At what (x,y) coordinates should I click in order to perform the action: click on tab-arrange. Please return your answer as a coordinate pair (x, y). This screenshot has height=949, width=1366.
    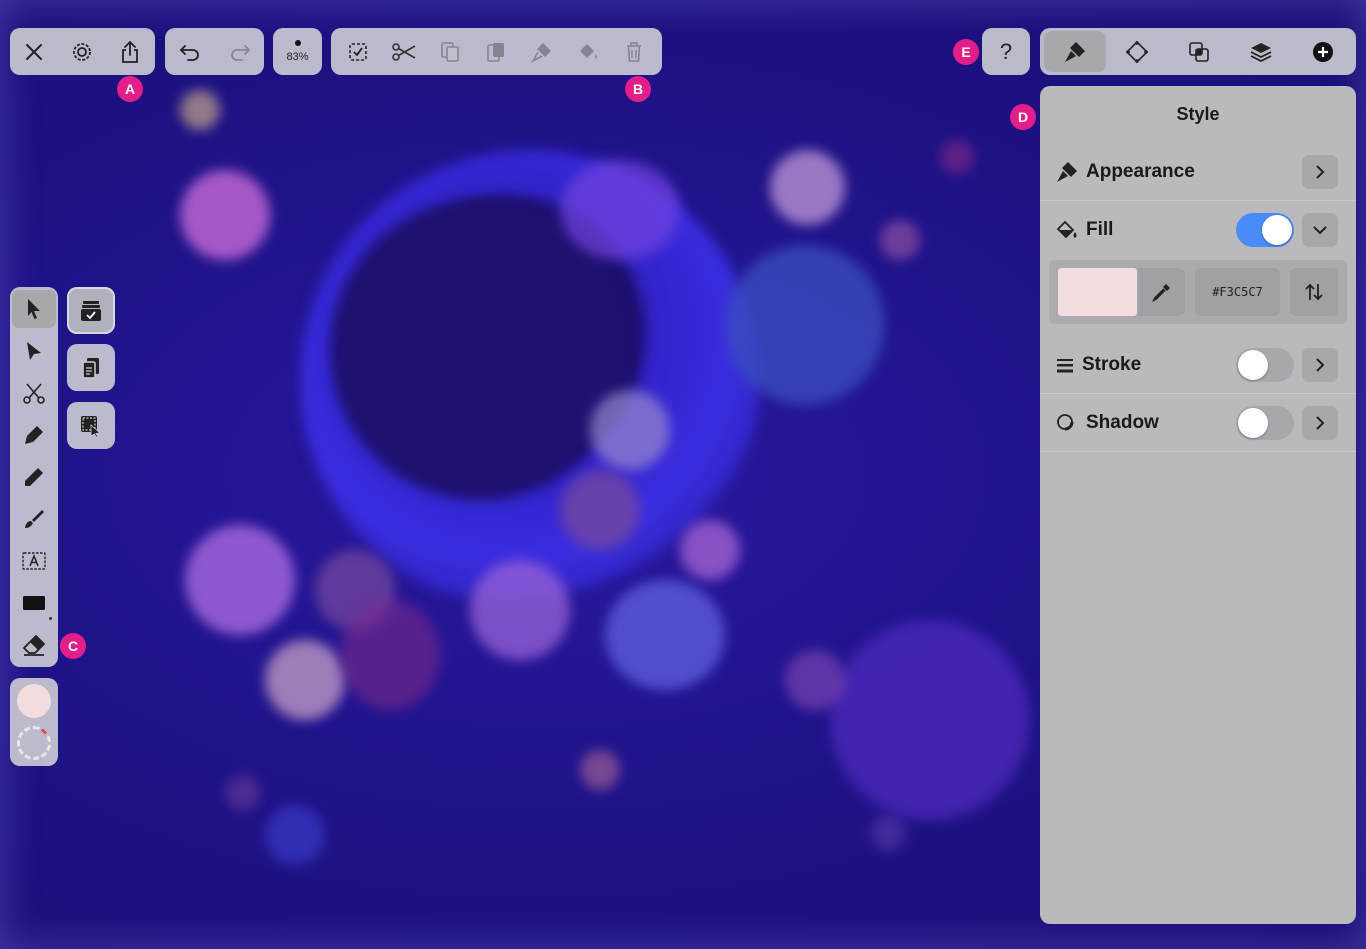
    Looking at the image, I should click on (1199, 51).